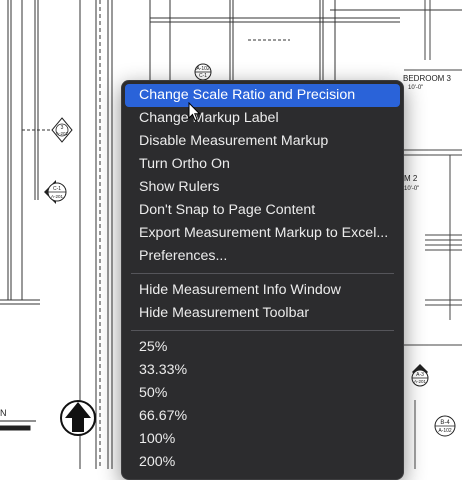 The width and height of the screenshot is (462, 480). I want to click on menu-item-33-33: 33.33%, so click(262, 370).